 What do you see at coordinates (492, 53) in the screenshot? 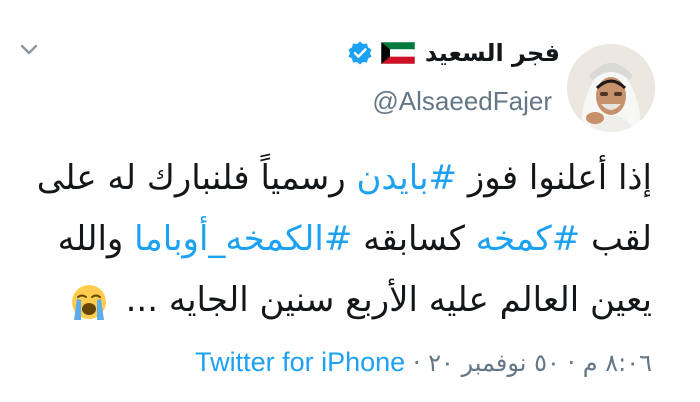
I see `author-display-name: فجر السعيد` at bounding box center [492, 53].